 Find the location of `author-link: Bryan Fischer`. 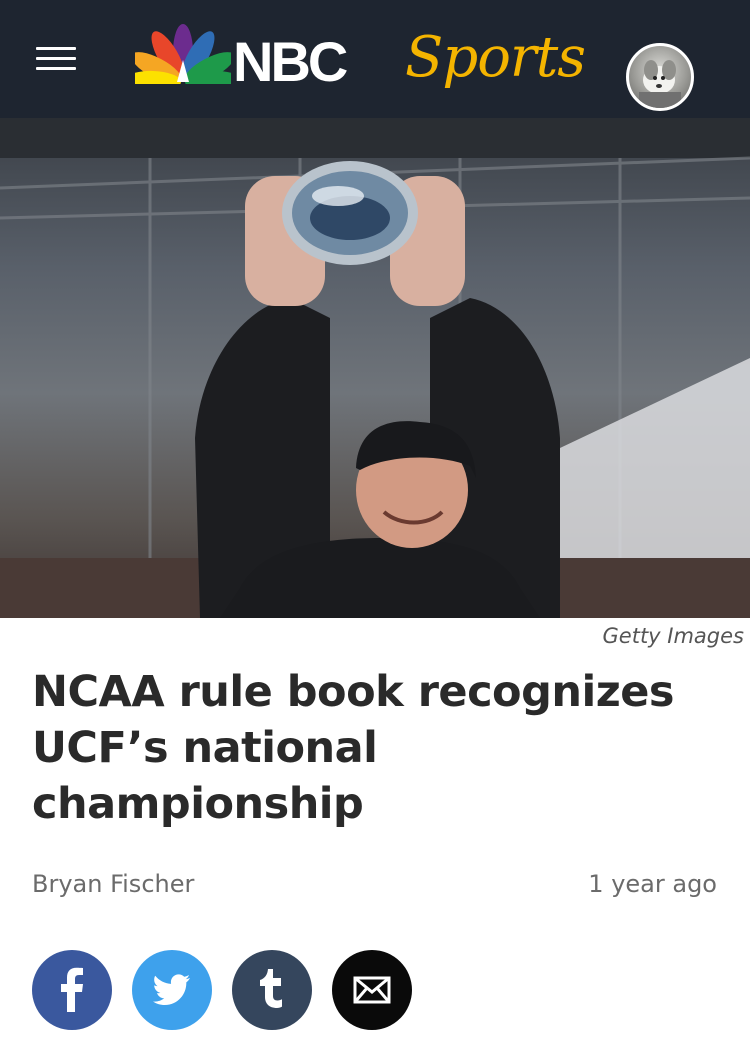

author-link: Bryan Fischer is located at coordinates (113, 884).